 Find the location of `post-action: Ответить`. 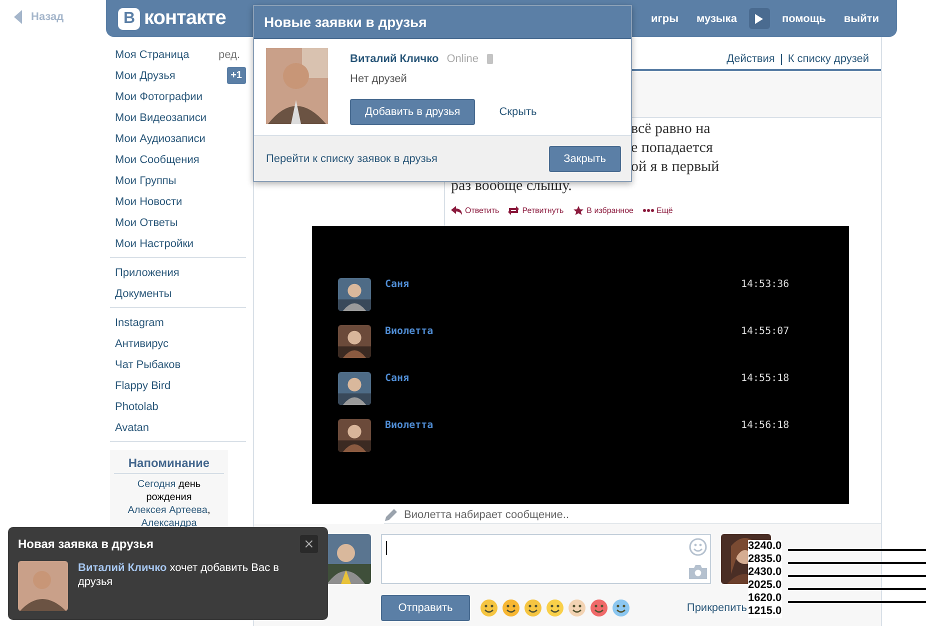

post-action: Ответить is located at coordinates (475, 210).